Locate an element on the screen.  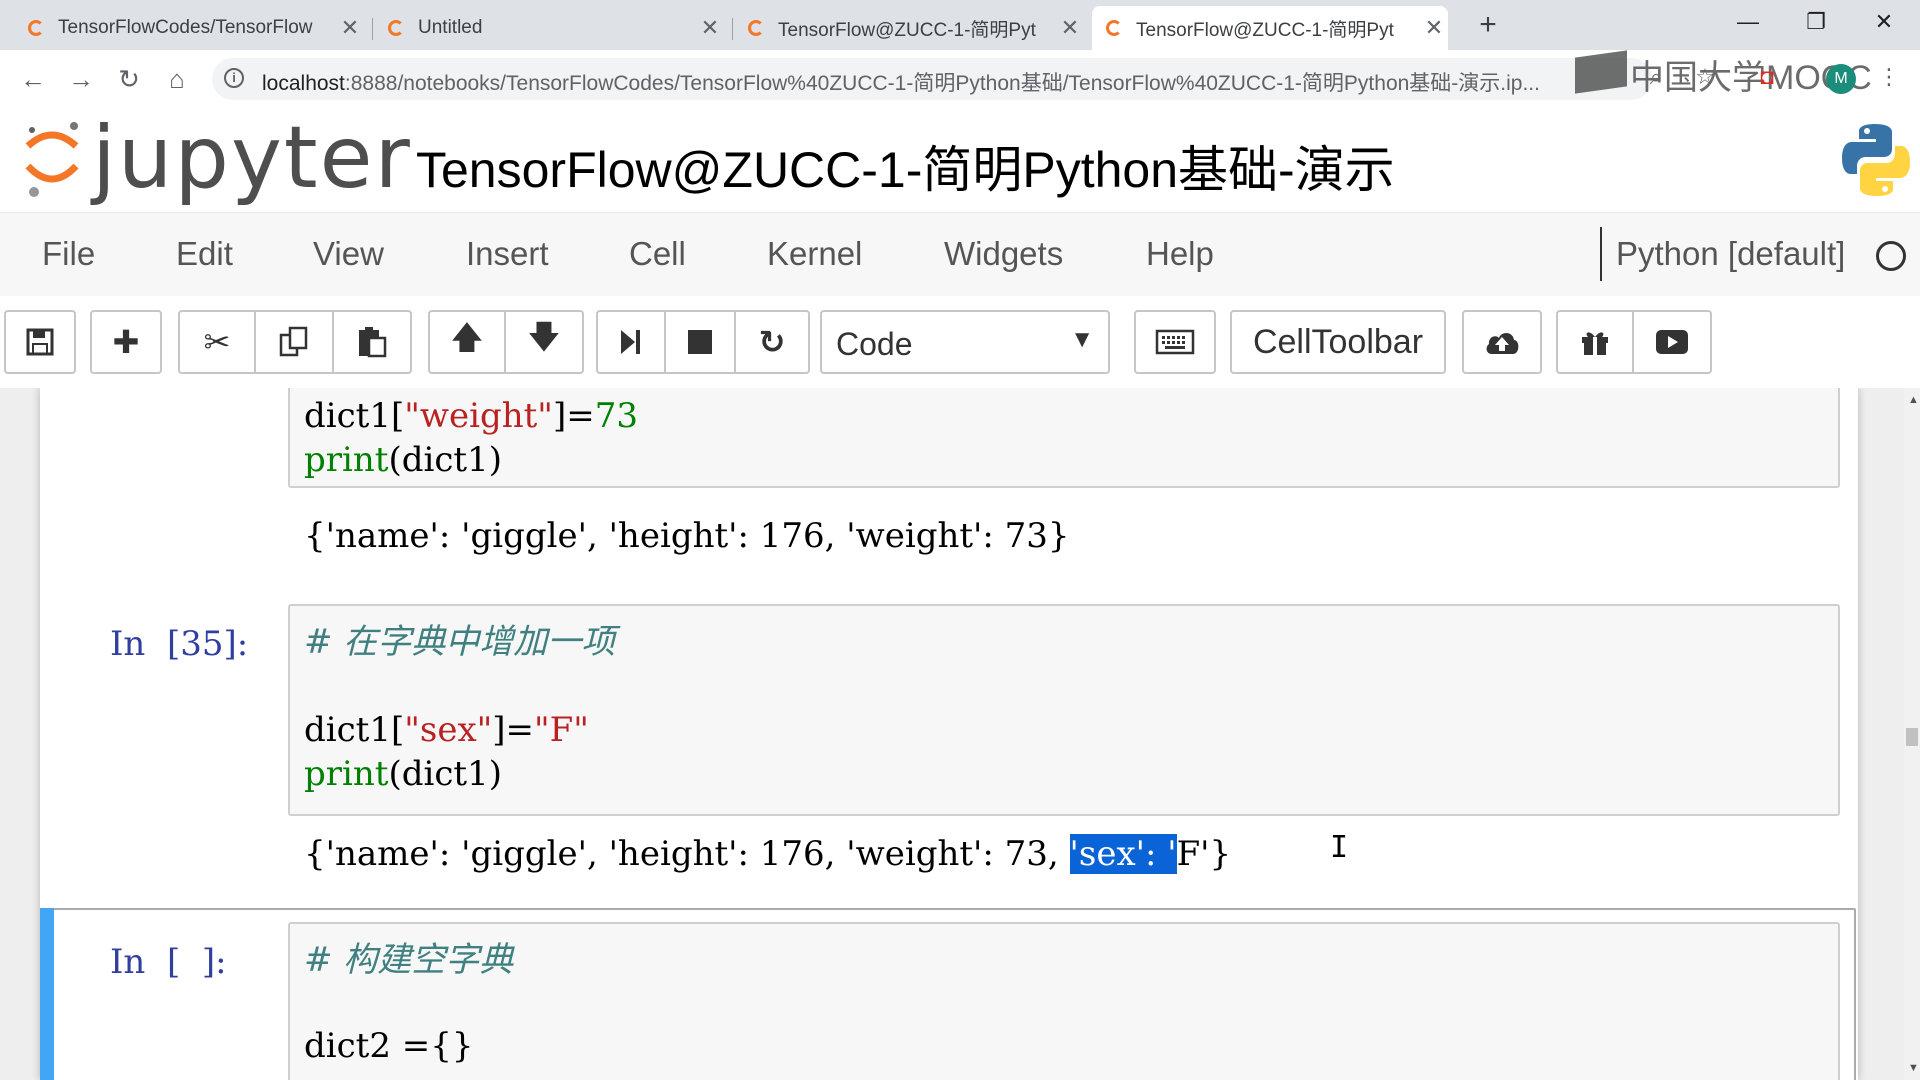
stop-icon is located at coordinates (700, 342).